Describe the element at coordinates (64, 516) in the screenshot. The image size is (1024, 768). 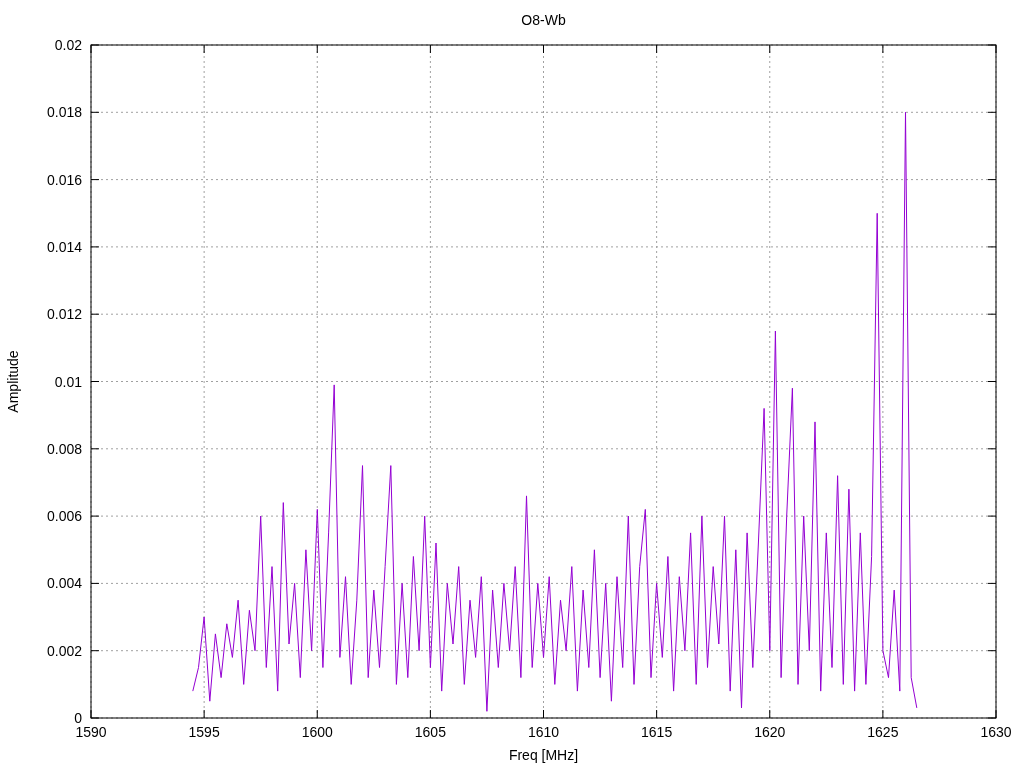
I see `axis-tick-label: 0.006` at that location.